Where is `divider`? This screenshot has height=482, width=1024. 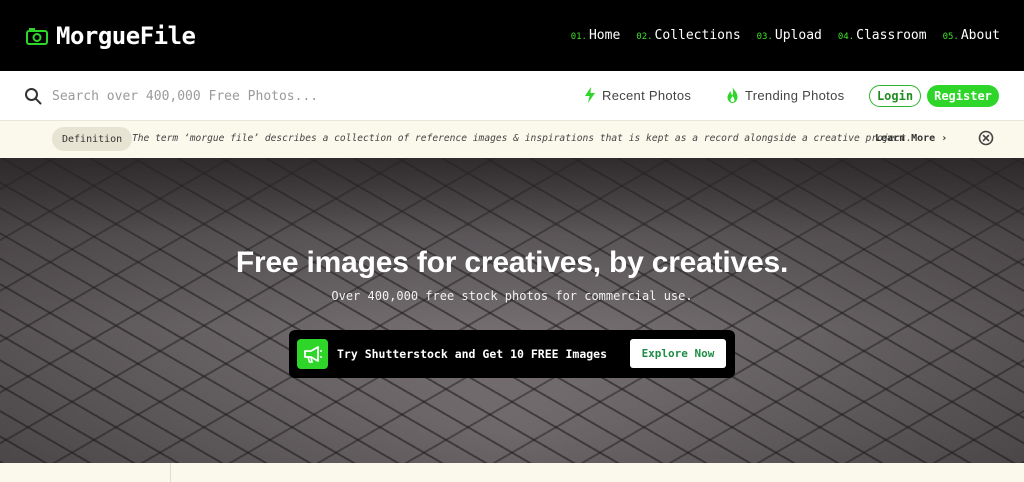
divider is located at coordinates (170, 472).